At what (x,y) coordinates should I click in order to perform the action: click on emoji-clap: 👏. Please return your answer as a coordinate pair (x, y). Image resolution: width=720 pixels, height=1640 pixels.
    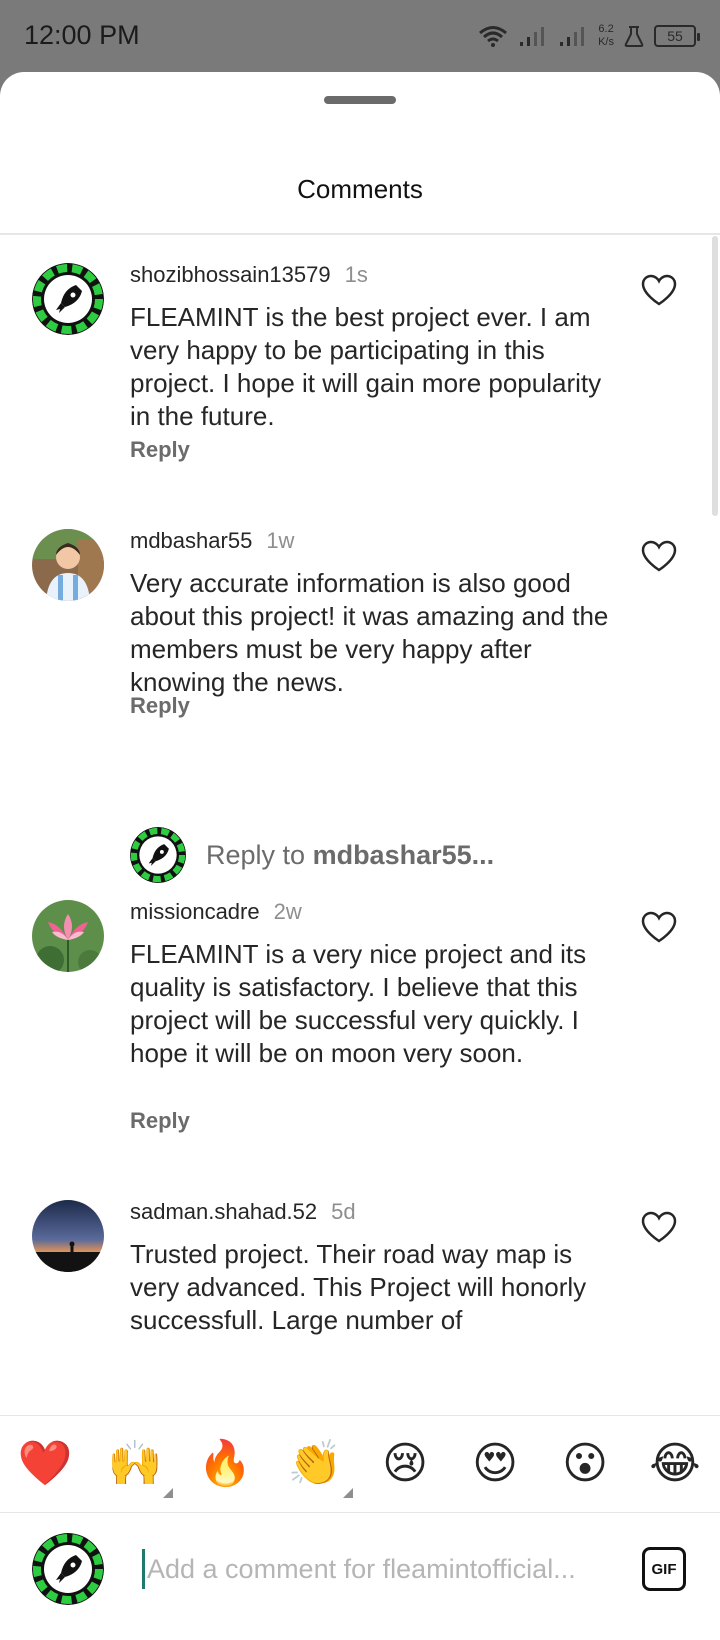
    Looking at the image, I should click on (319, 1466).